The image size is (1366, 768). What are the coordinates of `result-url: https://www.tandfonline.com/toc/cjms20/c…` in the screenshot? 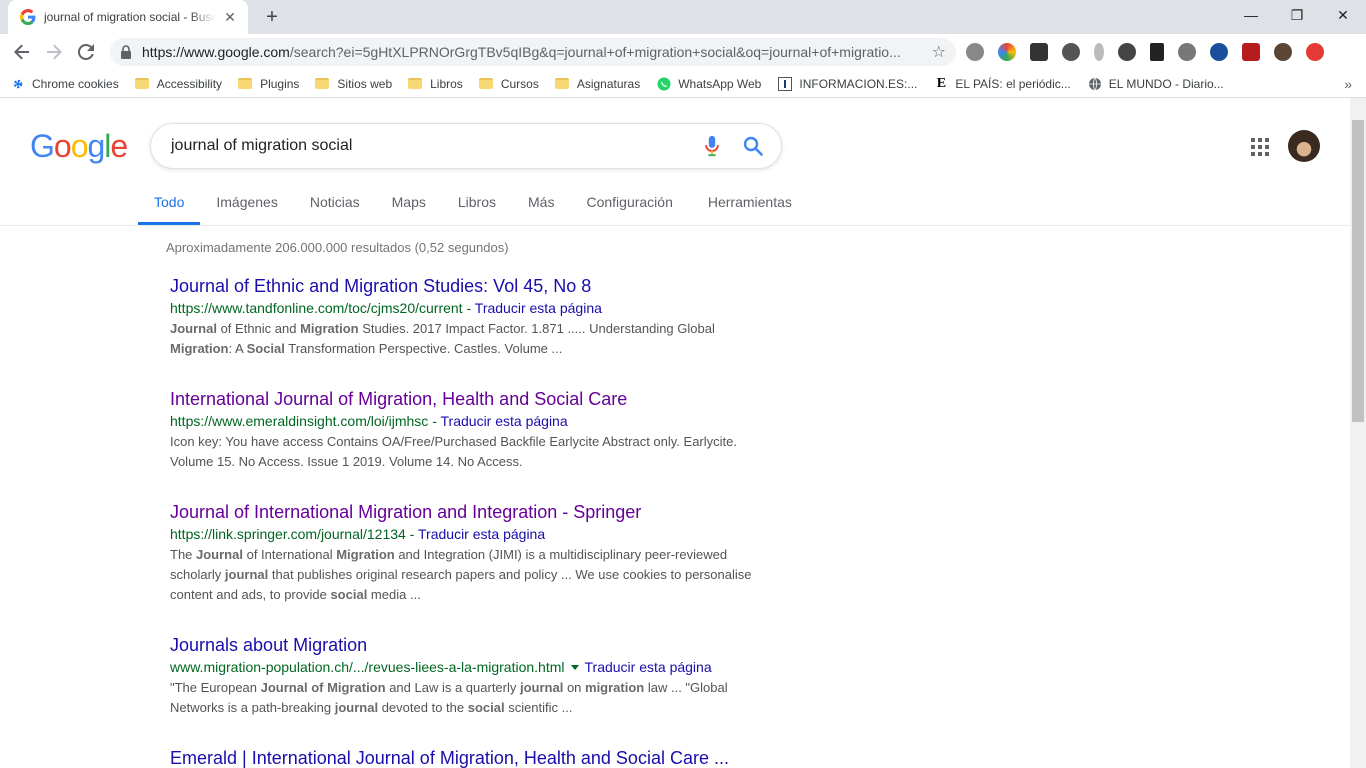 It's located at (470, 308).